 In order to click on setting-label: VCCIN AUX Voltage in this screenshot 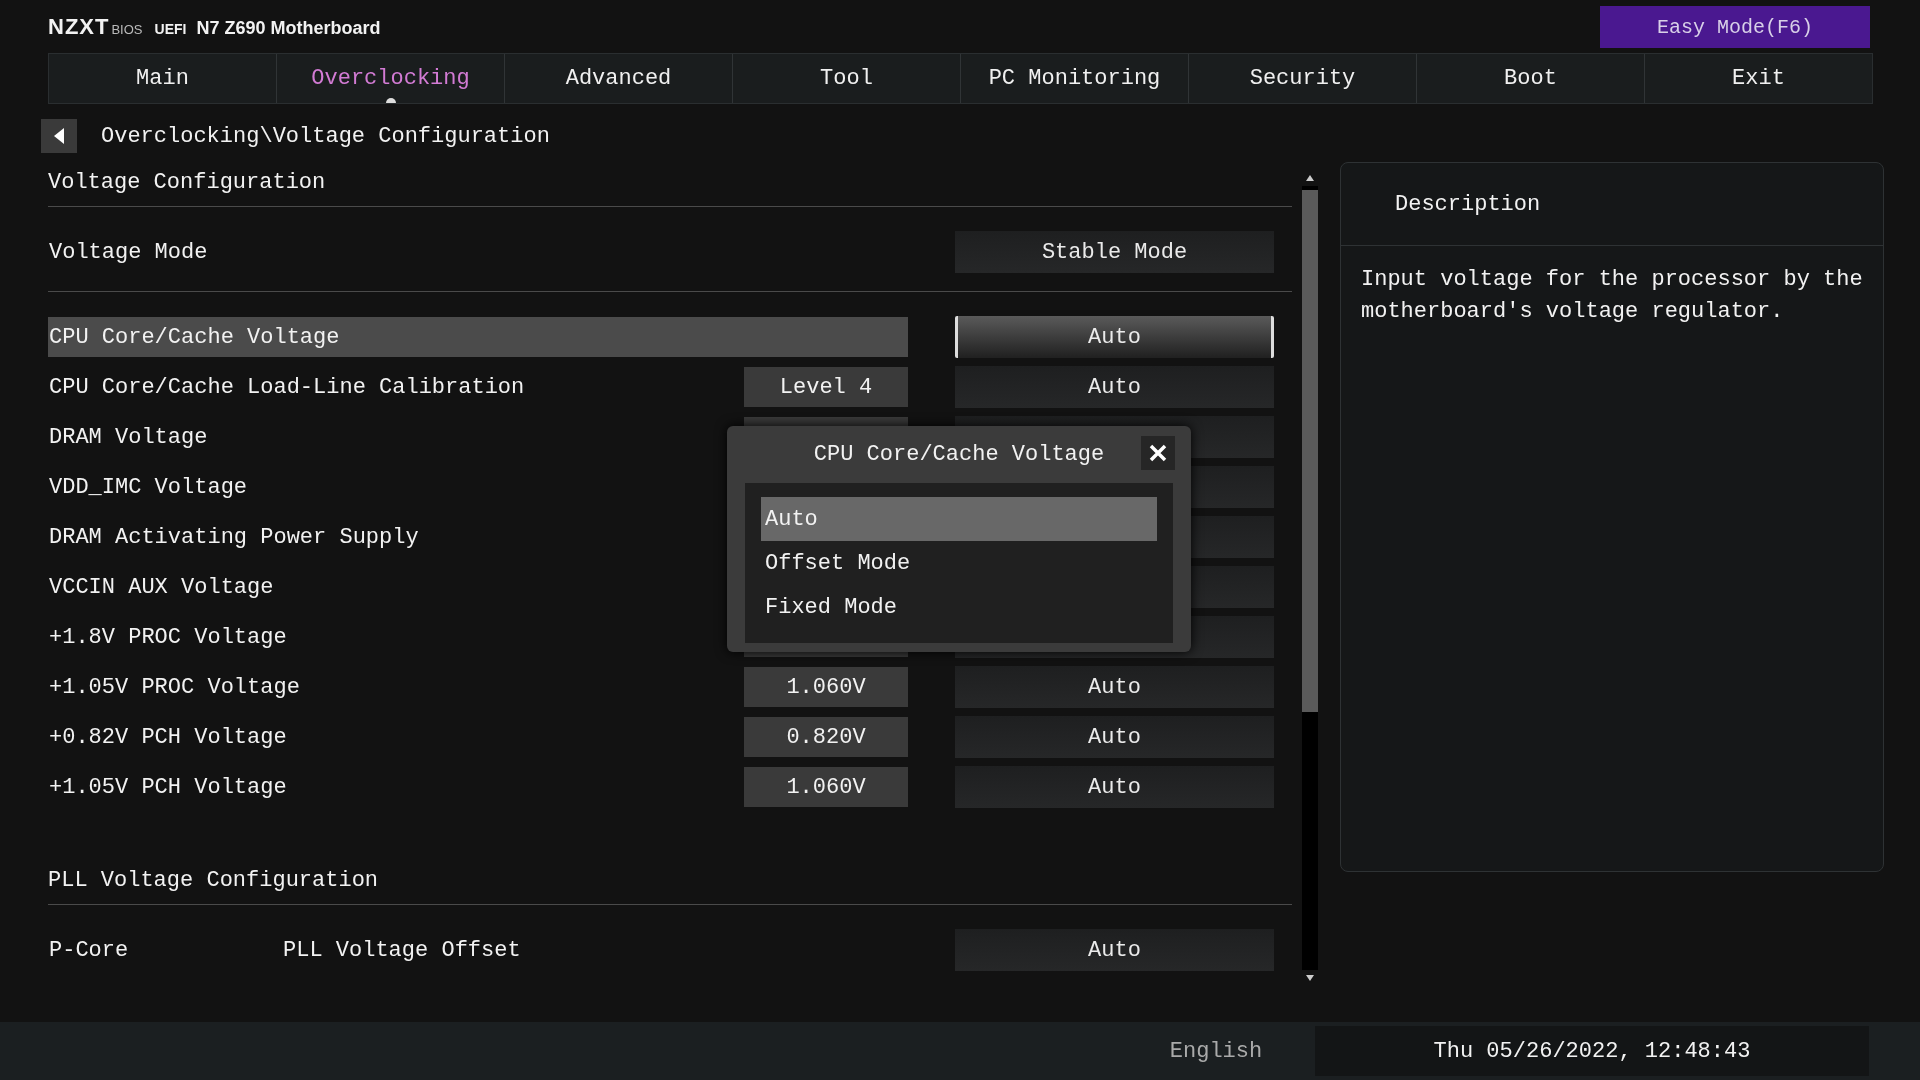, I will do `click(161, 587)`.